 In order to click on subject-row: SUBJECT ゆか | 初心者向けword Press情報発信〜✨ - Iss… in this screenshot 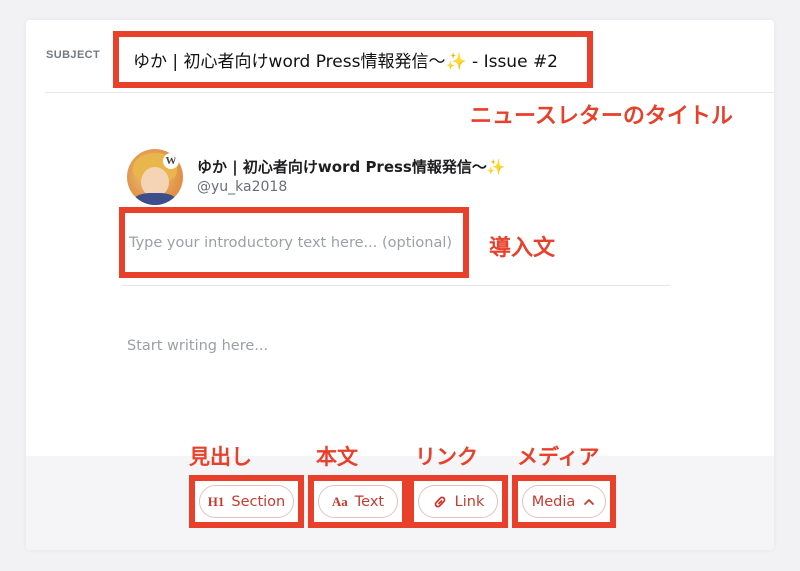, I will do `click(400, 56)`.